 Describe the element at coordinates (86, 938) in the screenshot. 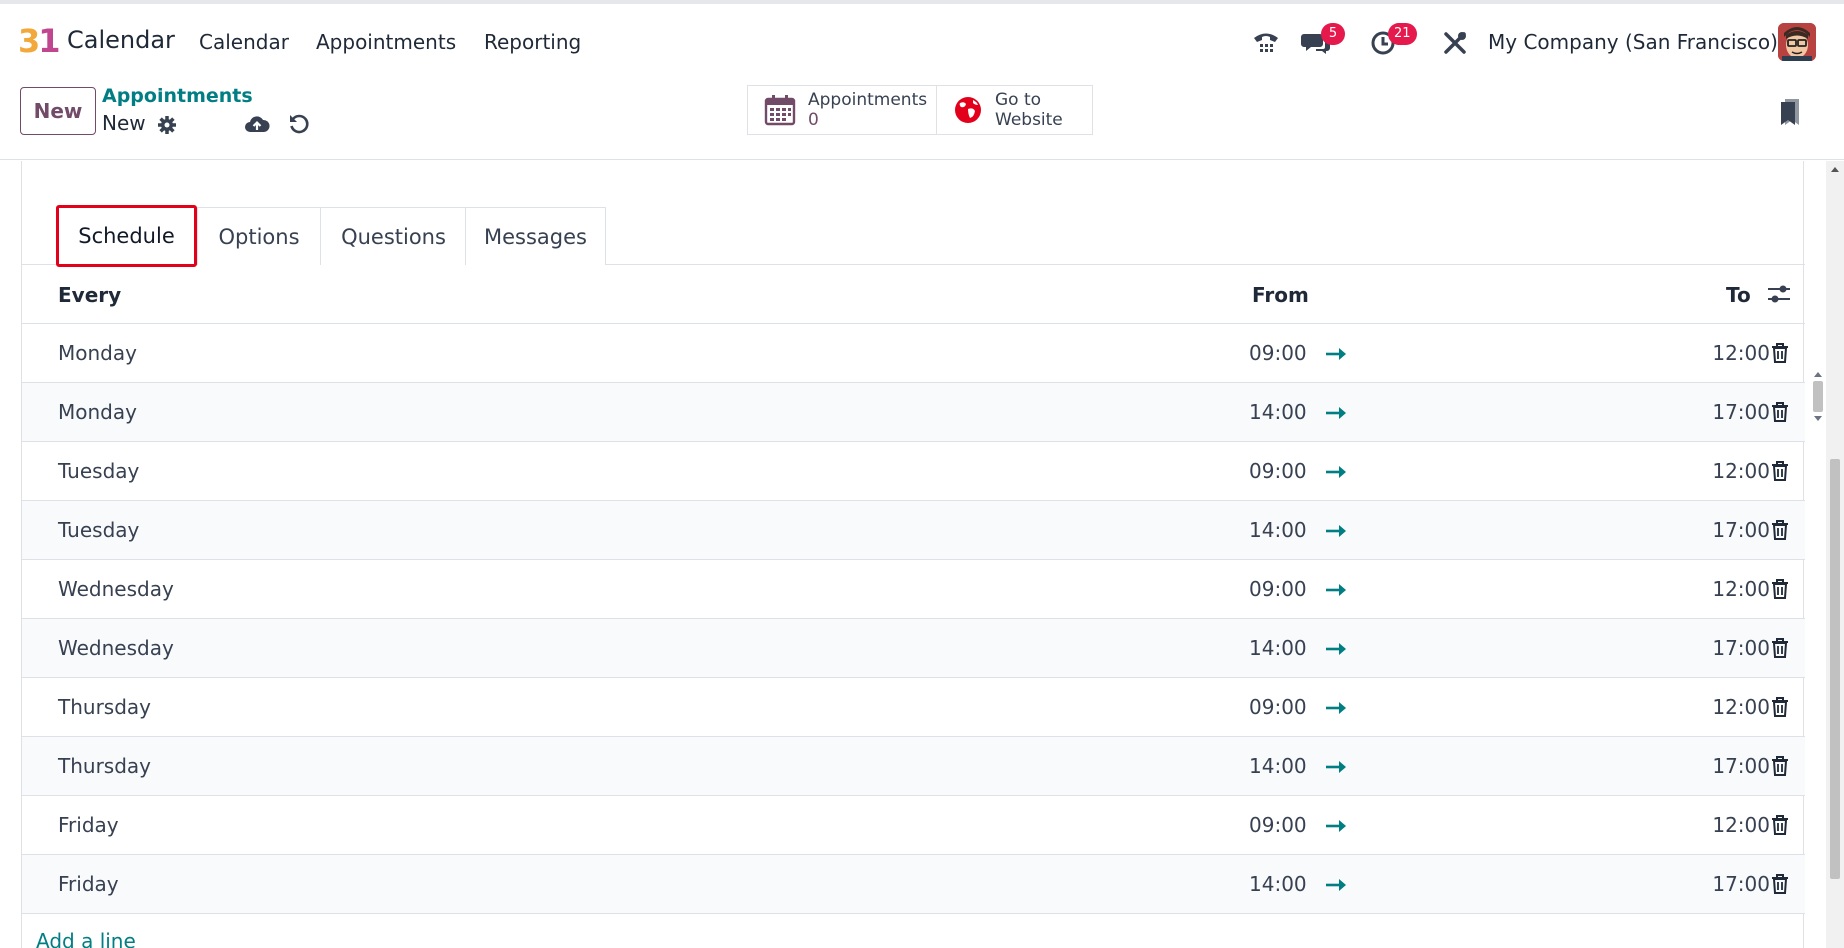

I see `add-a-line-link: Add a line` at that location.